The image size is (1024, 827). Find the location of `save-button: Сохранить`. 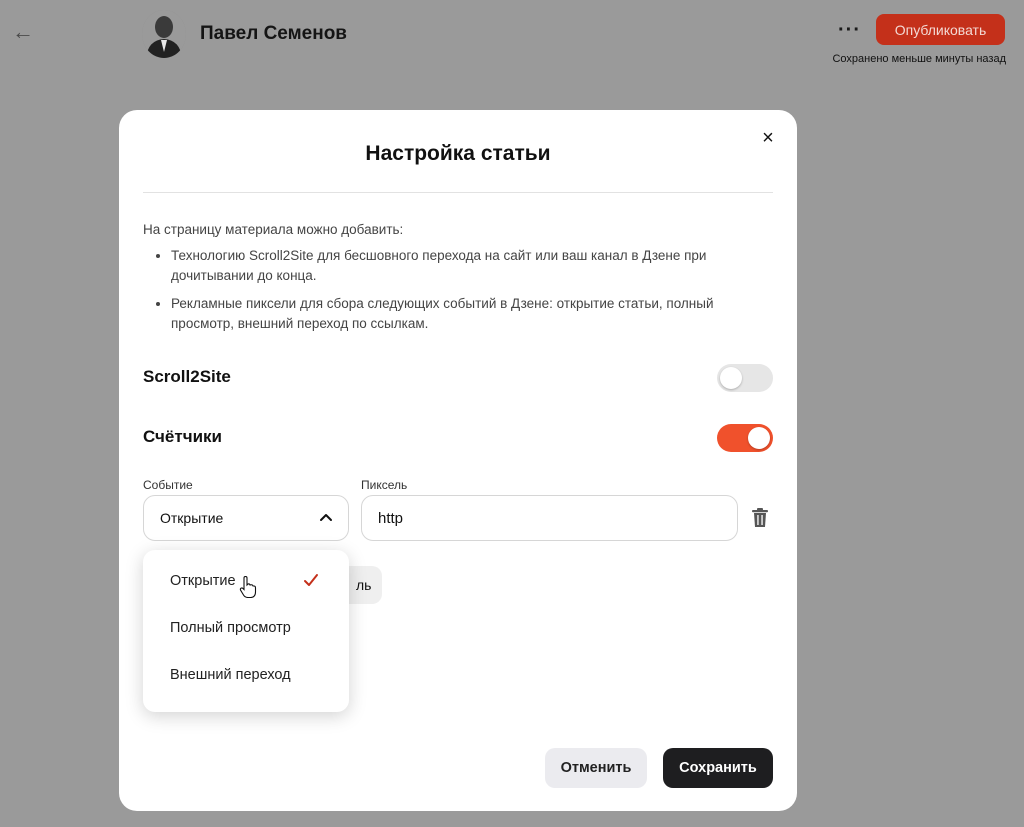

save-button: Сохранить is located at coordinates (718, 768).